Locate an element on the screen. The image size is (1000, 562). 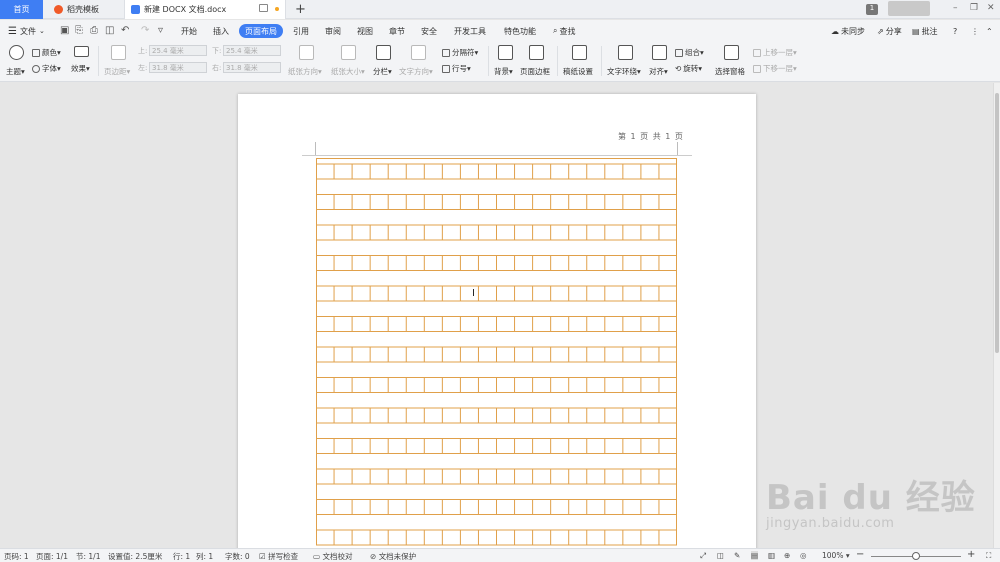
minimize-icon: – is located at coordinates (955, 8).